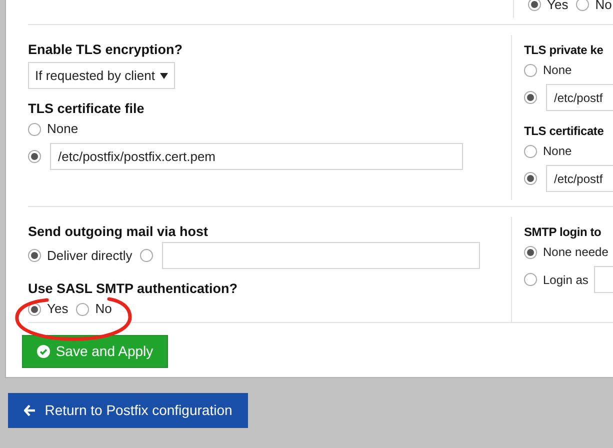 This screenshot has width=613, height=448. Describe the element at coordinates (43, 351) in the screenshot. I see `check-circle-icon` at that location.